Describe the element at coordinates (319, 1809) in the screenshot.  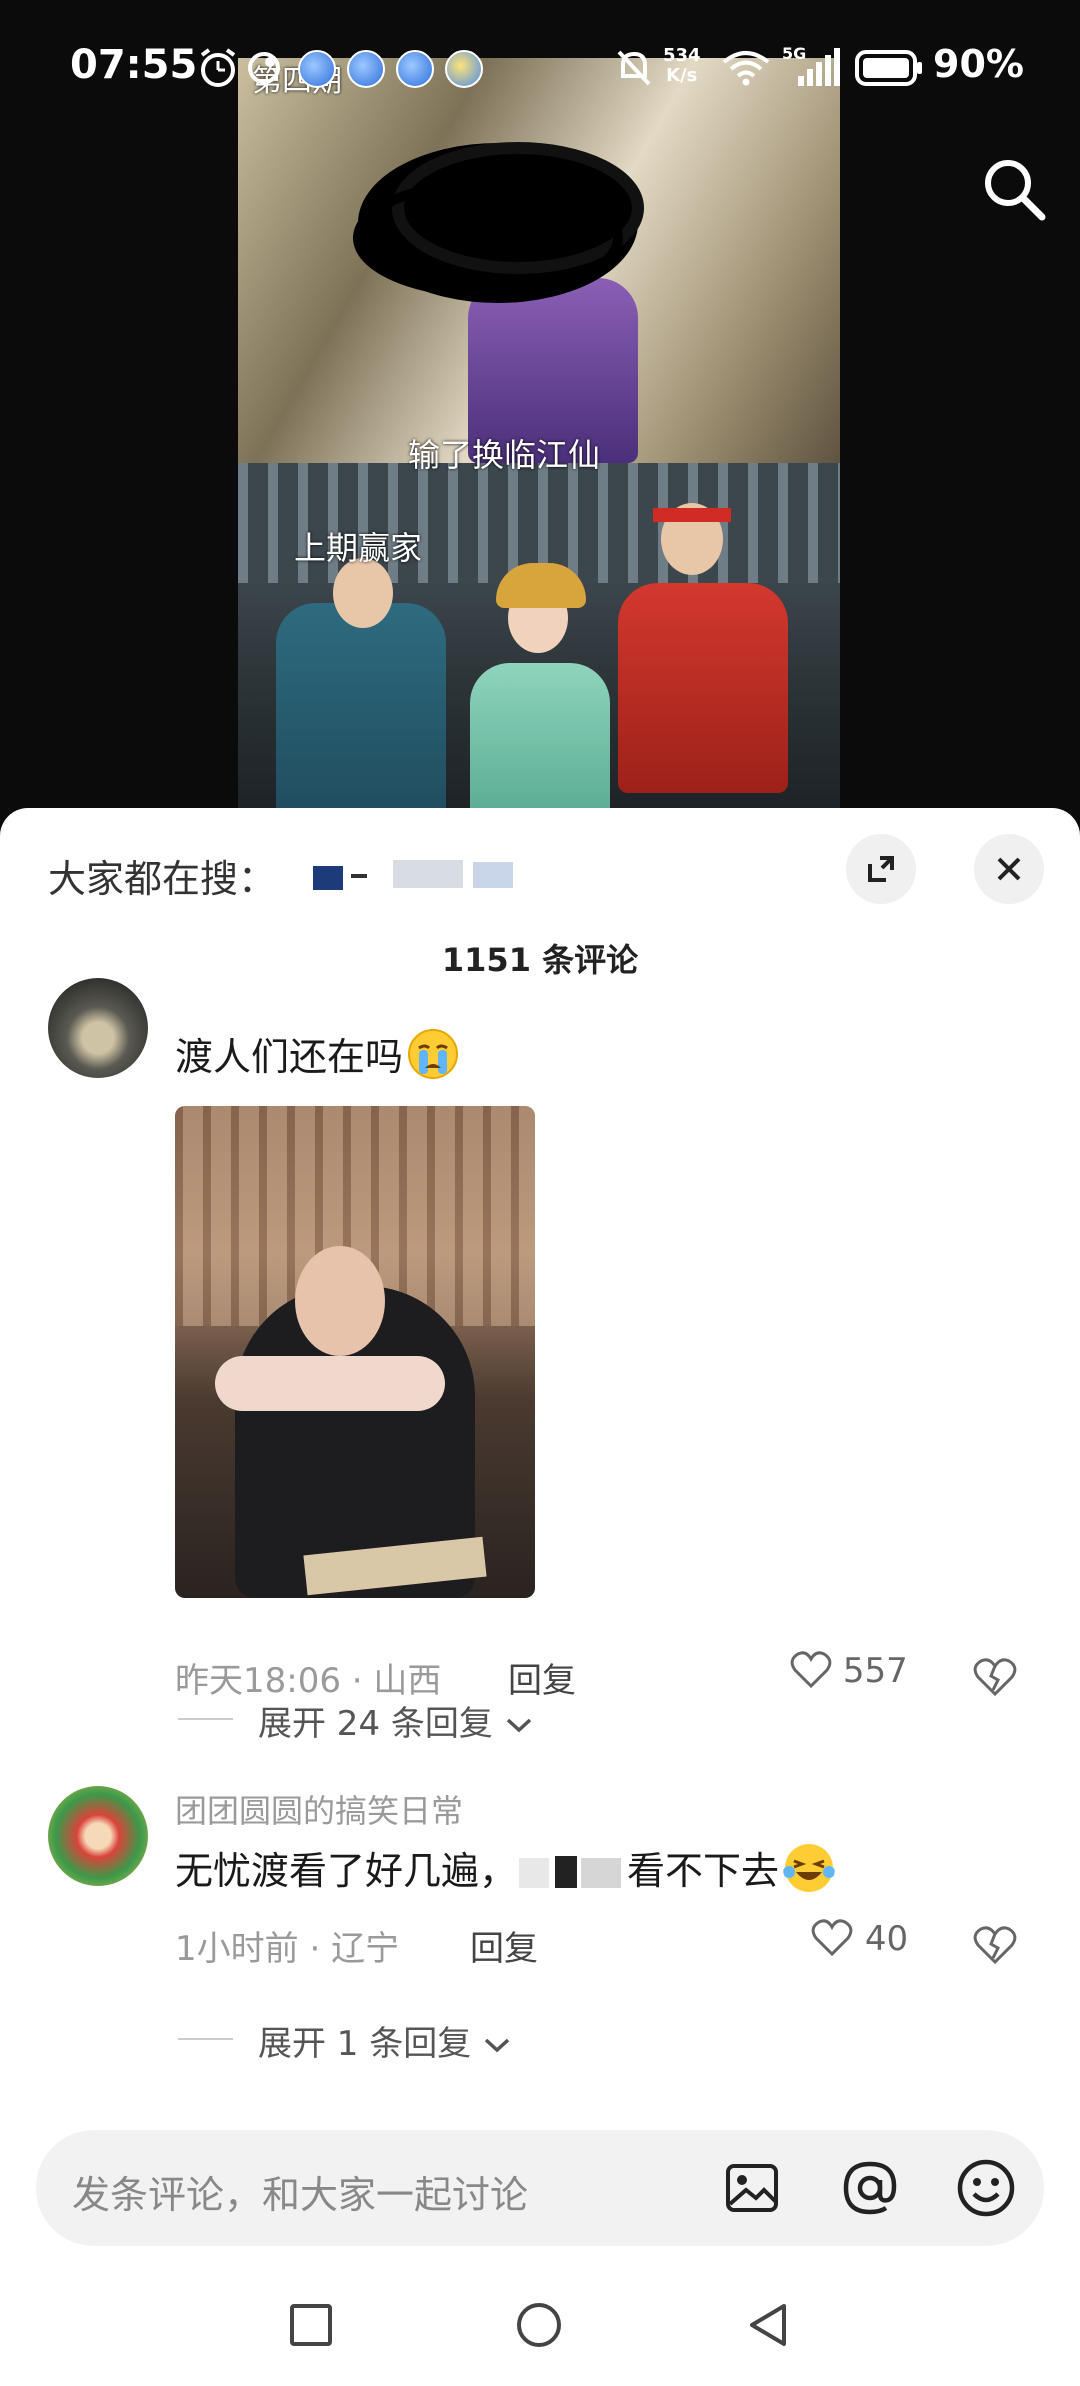
I see `comment-username: 团团圆圆的搞笑日常` at that location.